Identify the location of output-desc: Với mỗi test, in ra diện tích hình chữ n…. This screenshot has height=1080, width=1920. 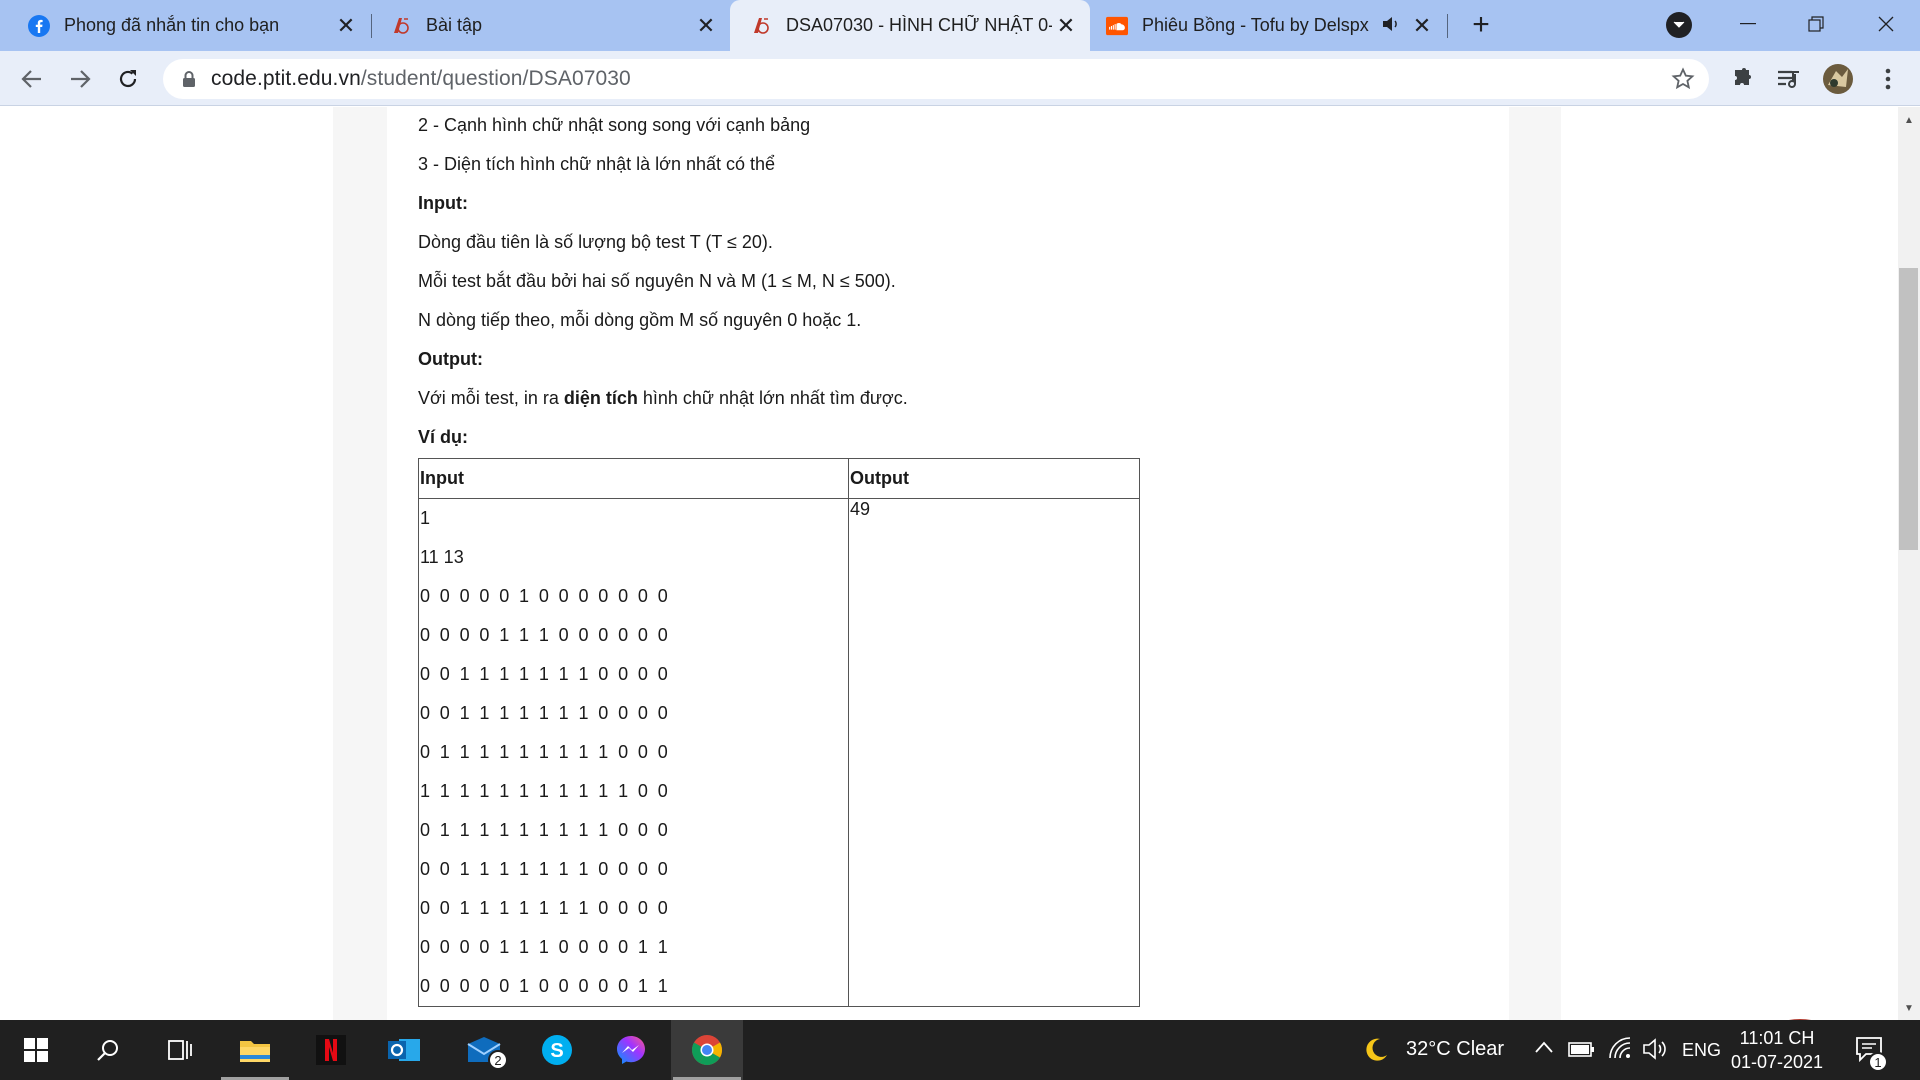
(663, 398).